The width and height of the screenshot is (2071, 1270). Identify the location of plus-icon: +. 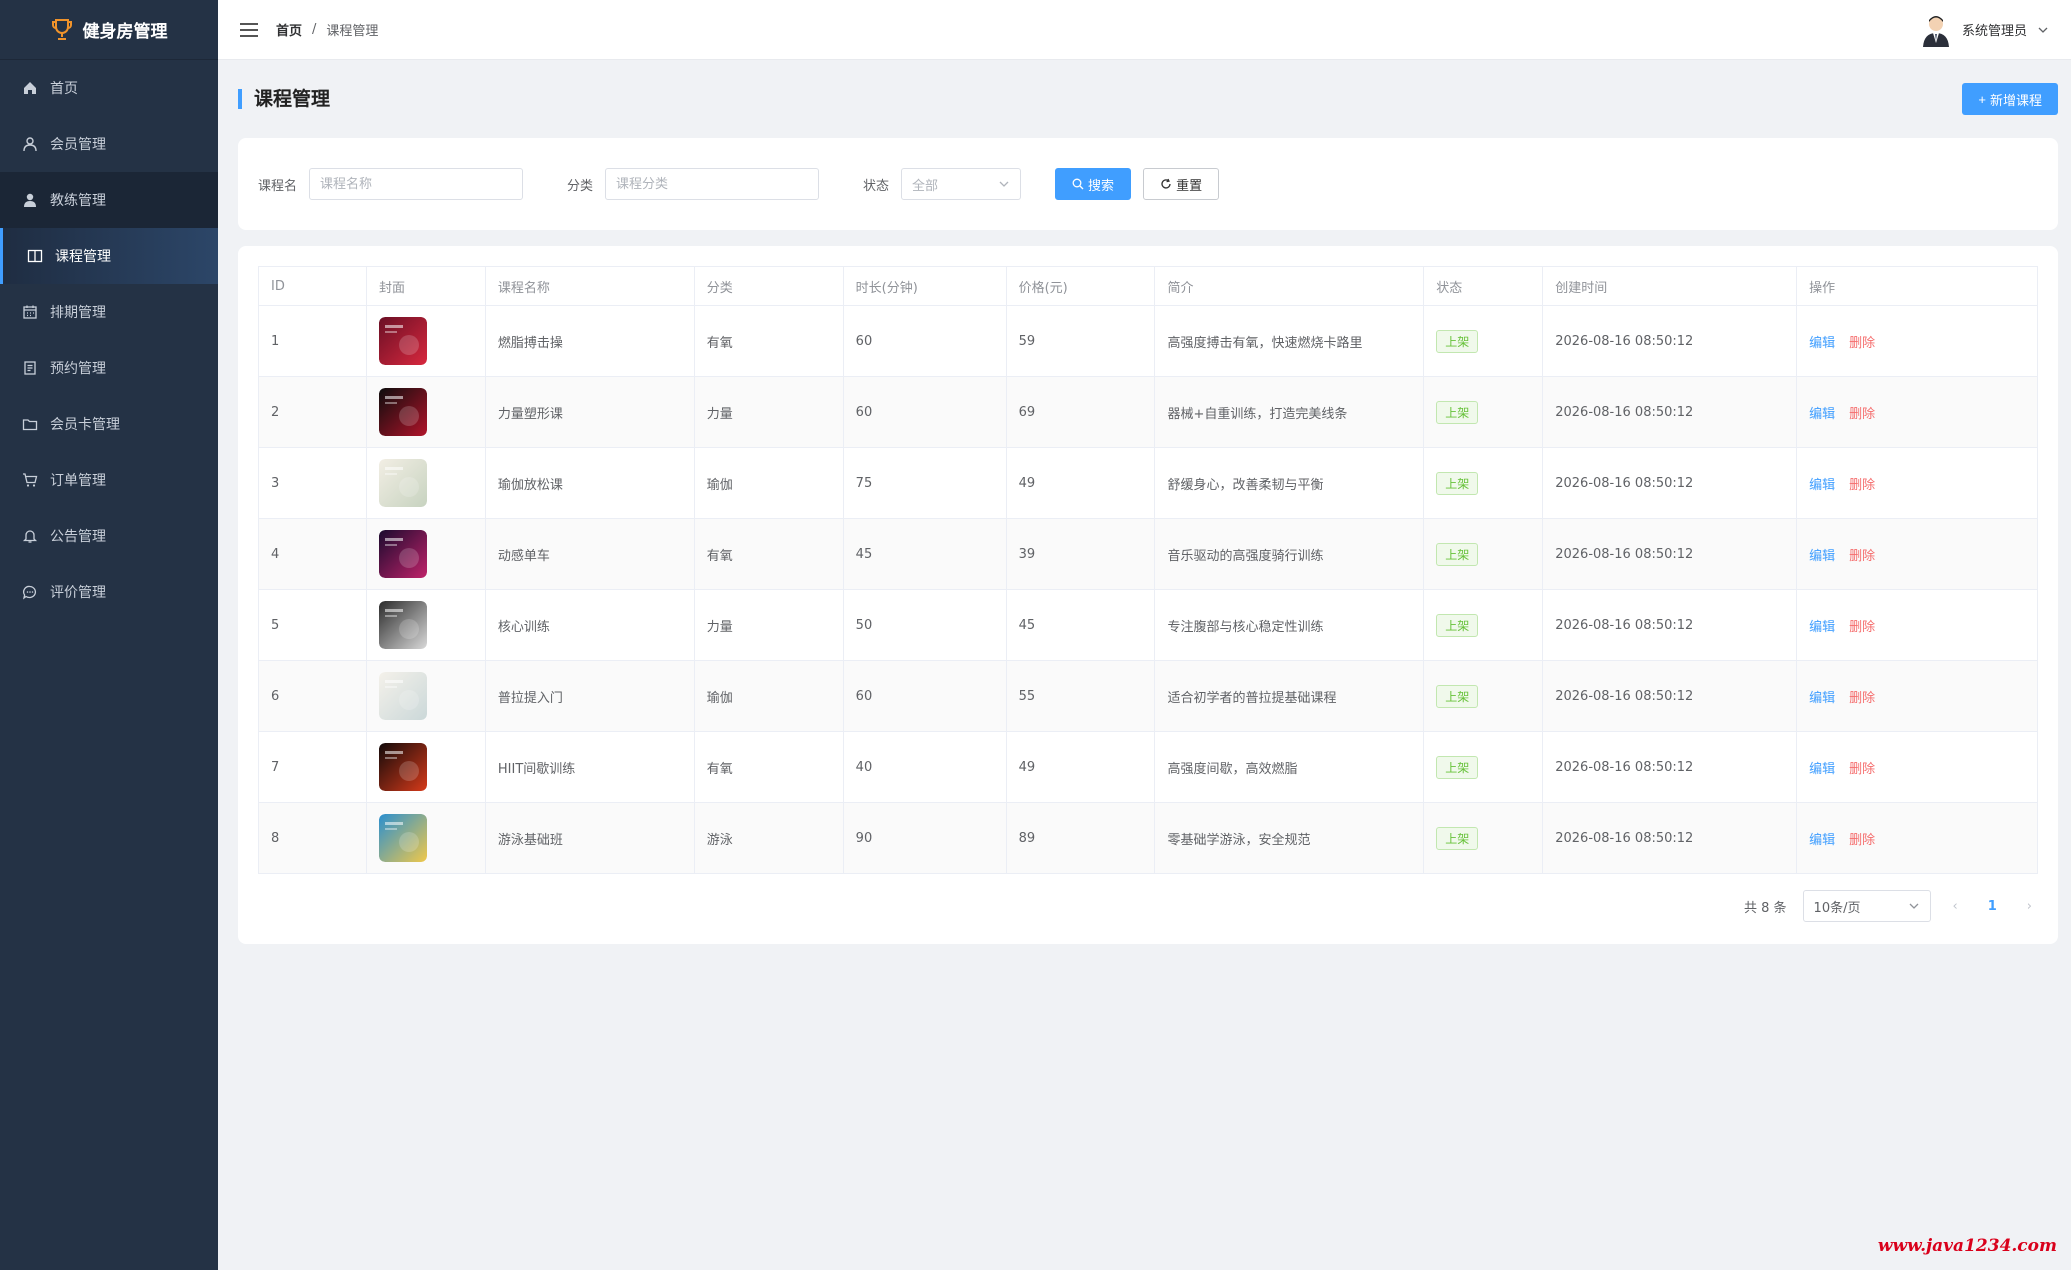
(1982, 99).